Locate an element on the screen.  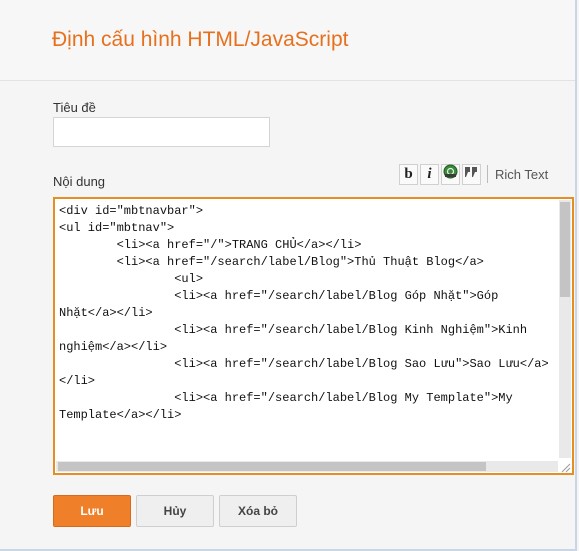
vertical-scroll-thumb is located at coordinates (565, 249).